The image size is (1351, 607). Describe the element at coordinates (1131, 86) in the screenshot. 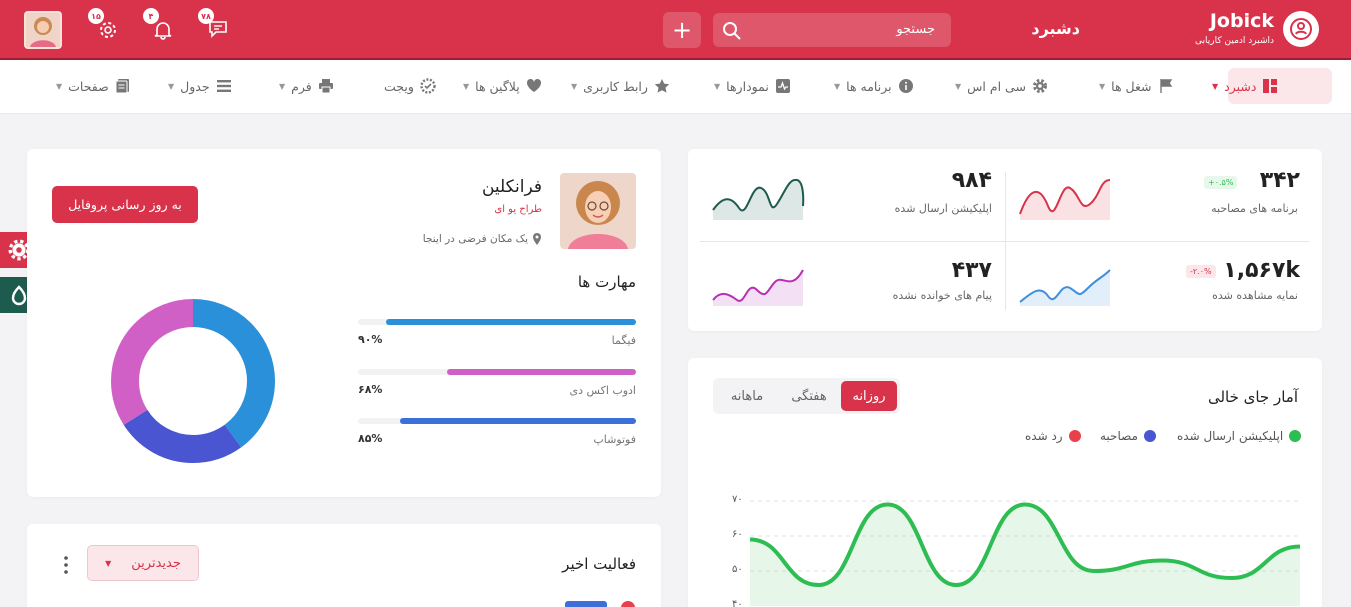

I see `nav-item-label: شغل ها` at that location.